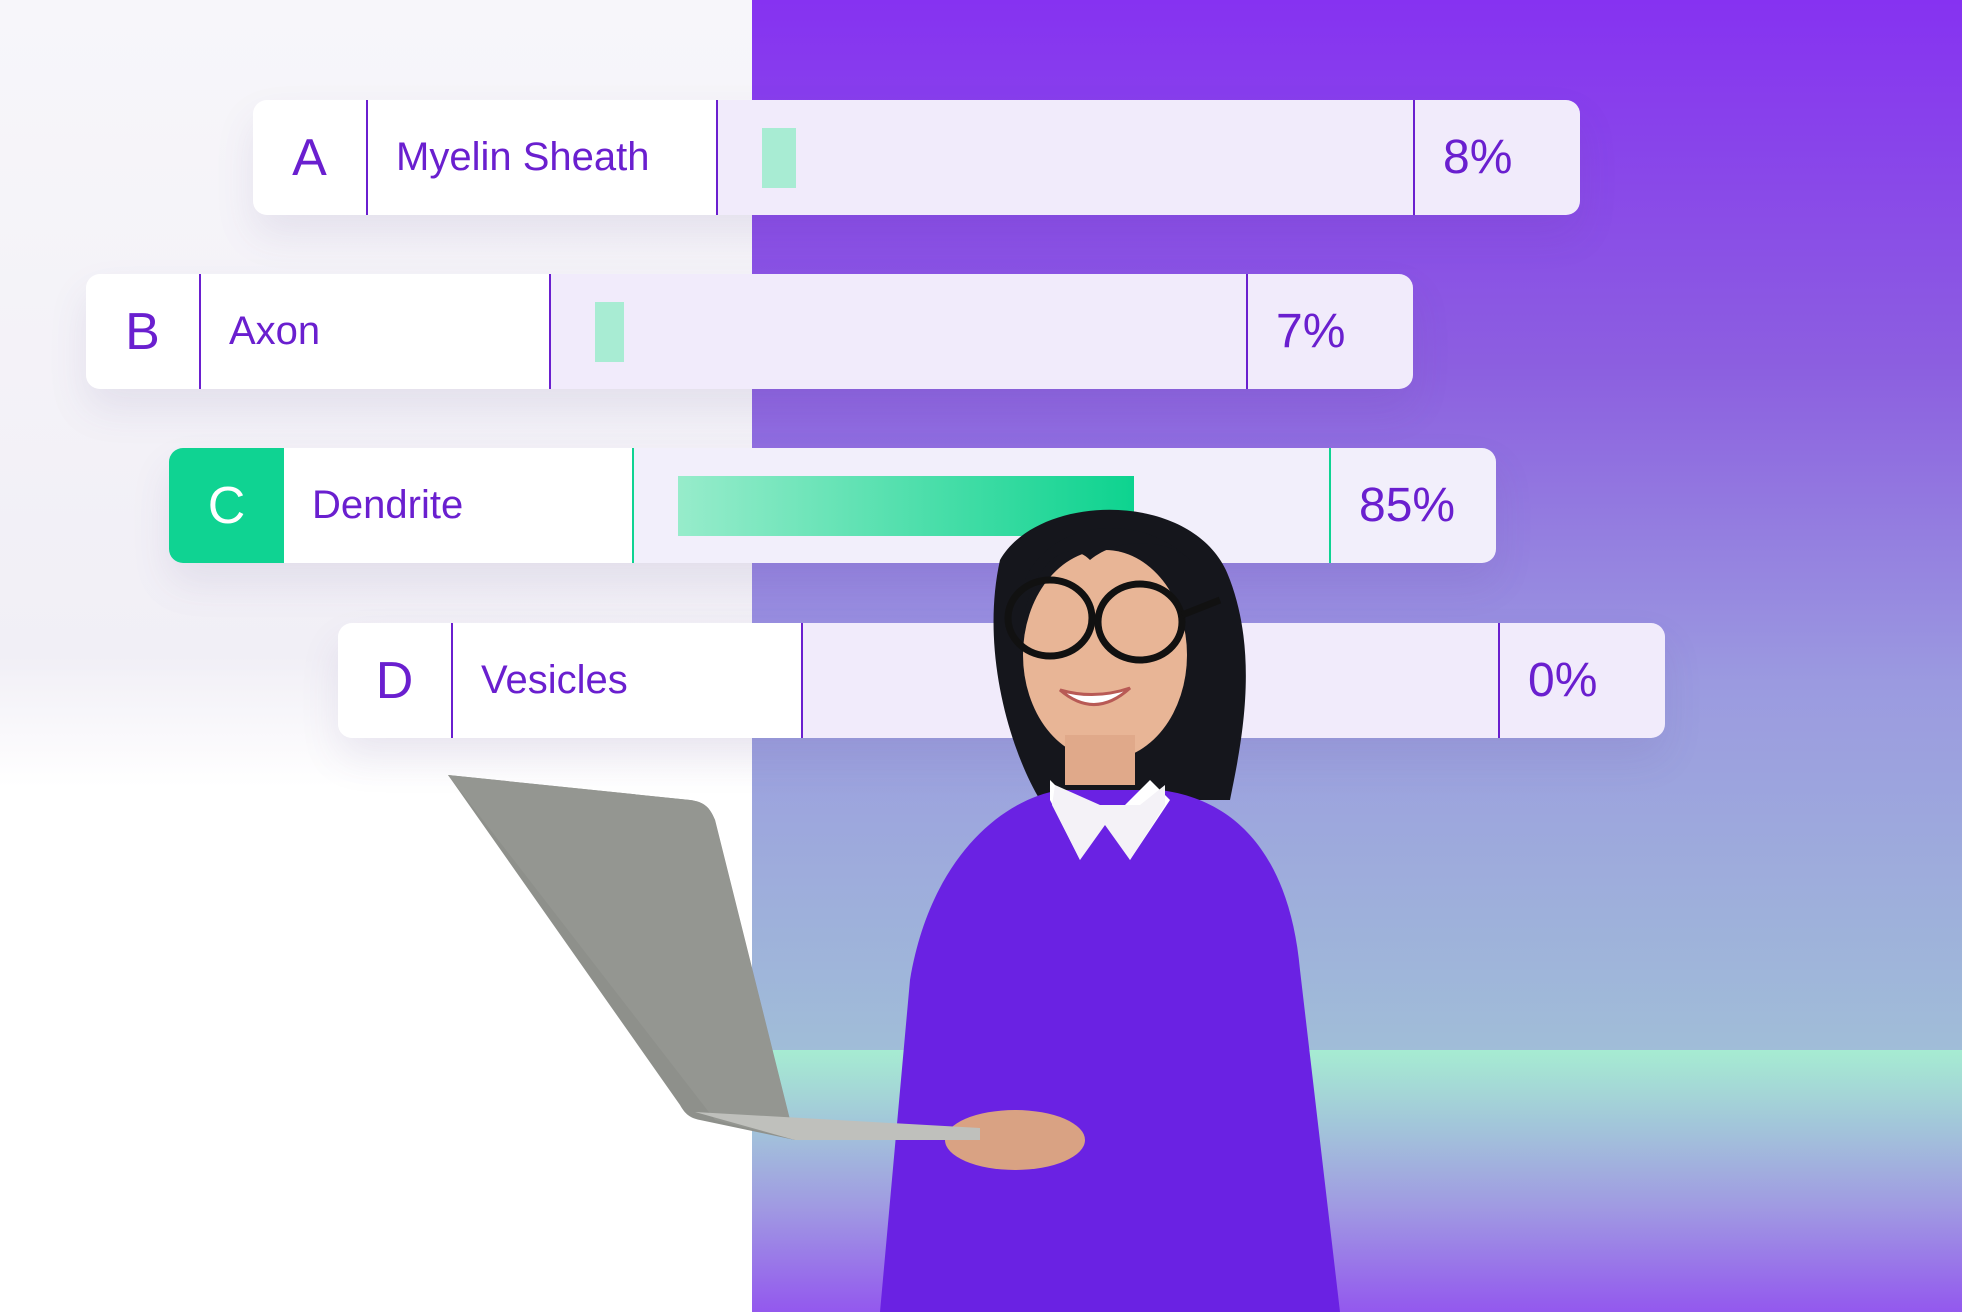 The image size is (1962, 1312). What do you see at coordinates (543, 157) in the screenshot?
I see `option-label: Myelin Sheath` at bounding box center [543, 157].